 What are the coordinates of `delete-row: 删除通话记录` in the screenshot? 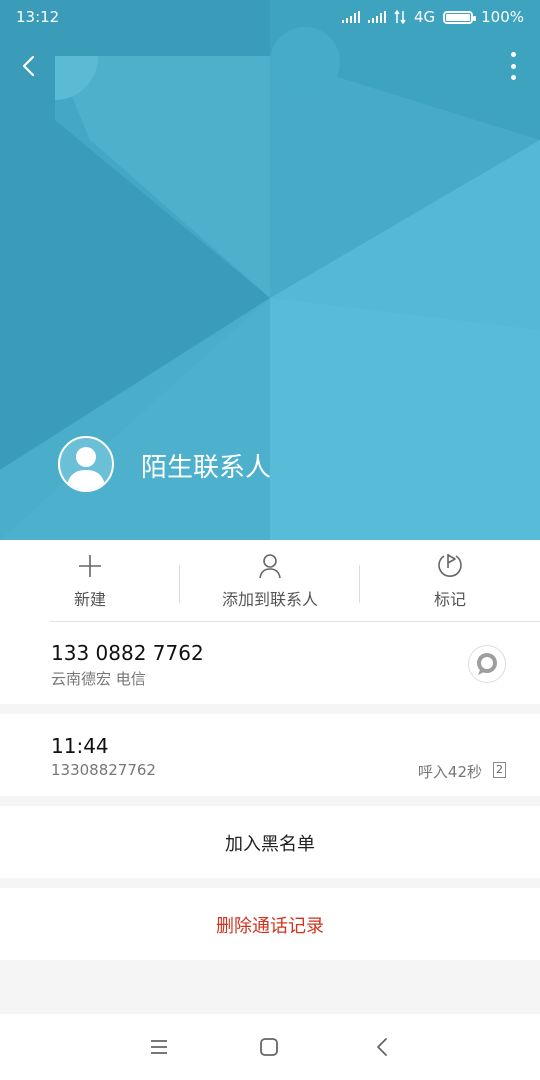 It's located at (270, 924).